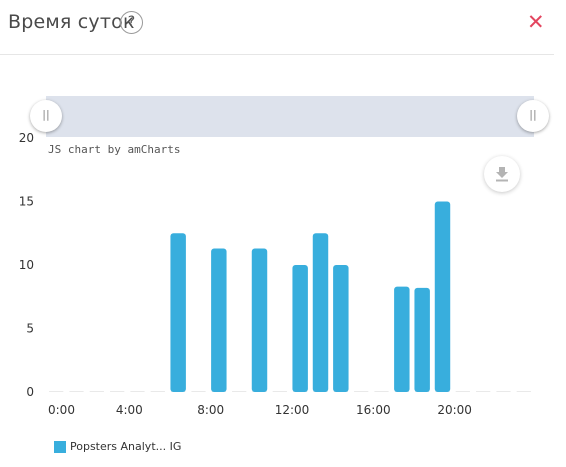 This screenshot has width=566, height=467. I want to click on x-tick-label: 12:00, so click(292, 410).